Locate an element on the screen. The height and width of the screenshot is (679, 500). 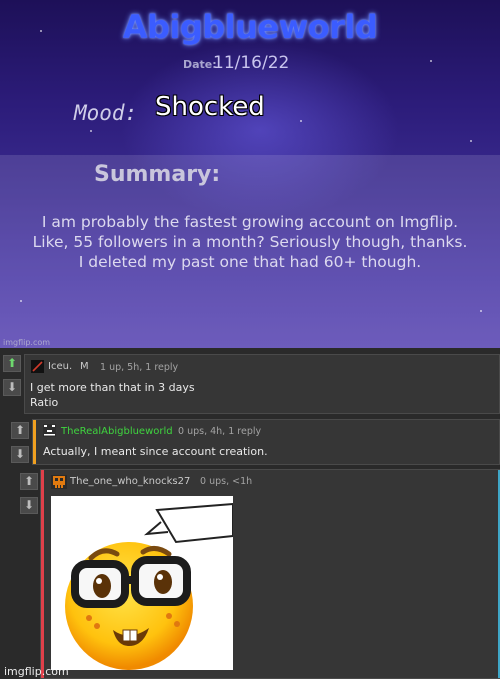
nerd-emoji-icon is located at coordinates (149, 586).